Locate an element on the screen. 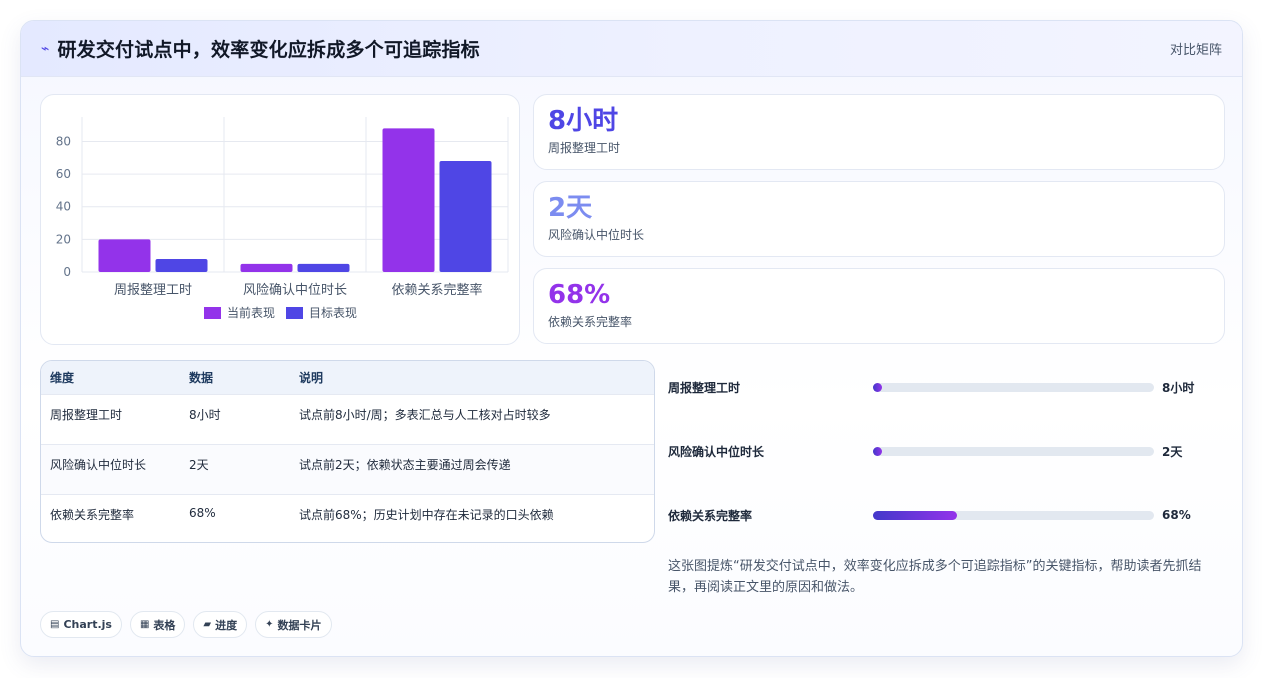 The height and width of the screenshot is (678, 1264). table-cell: 8小时 is located at coordinates (205, 415).